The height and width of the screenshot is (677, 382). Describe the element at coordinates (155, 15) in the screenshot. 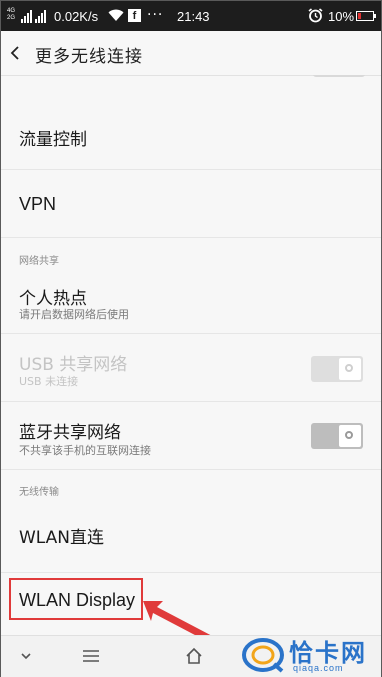

I see `more-notifications-icon: ···` at that location.